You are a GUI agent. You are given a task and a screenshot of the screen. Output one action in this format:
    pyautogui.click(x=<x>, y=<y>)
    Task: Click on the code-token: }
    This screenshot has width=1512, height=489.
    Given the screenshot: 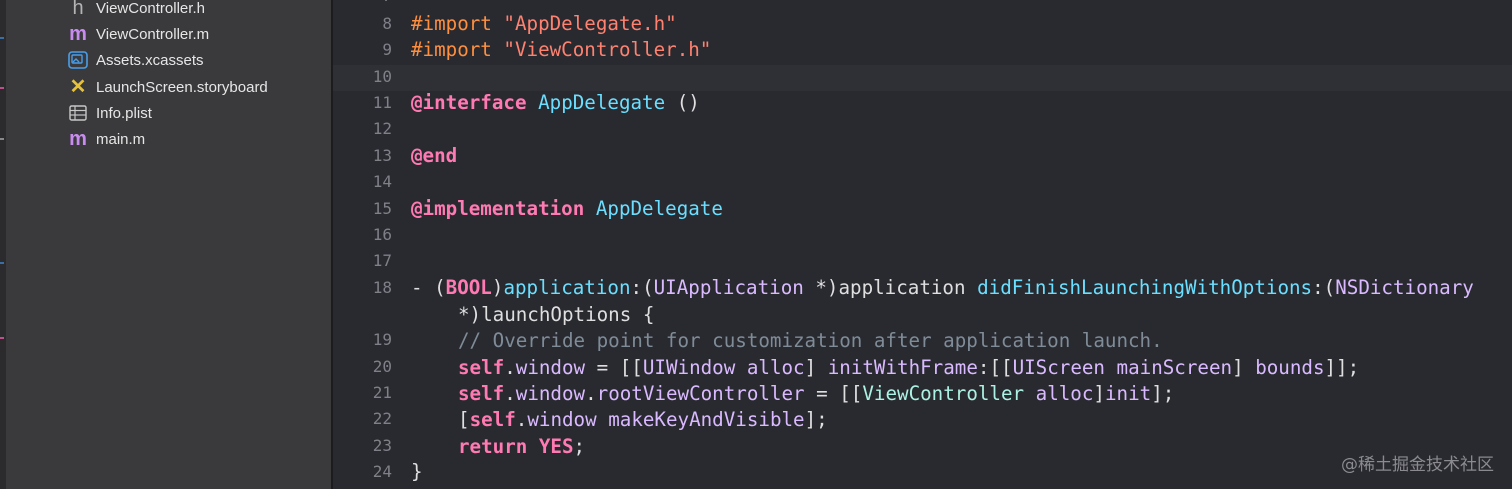 What is the action you would take?
    pyautogui.click(x=417, y=471)
    